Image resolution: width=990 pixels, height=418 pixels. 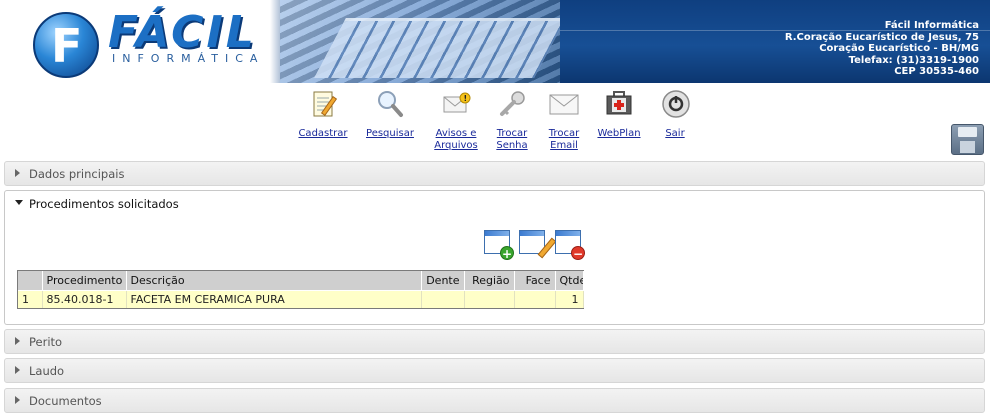 What do you see at coordinates (456, 104) in the screenshot?
I see `mail-warning-icon: !` at bounding box center [456, 104].